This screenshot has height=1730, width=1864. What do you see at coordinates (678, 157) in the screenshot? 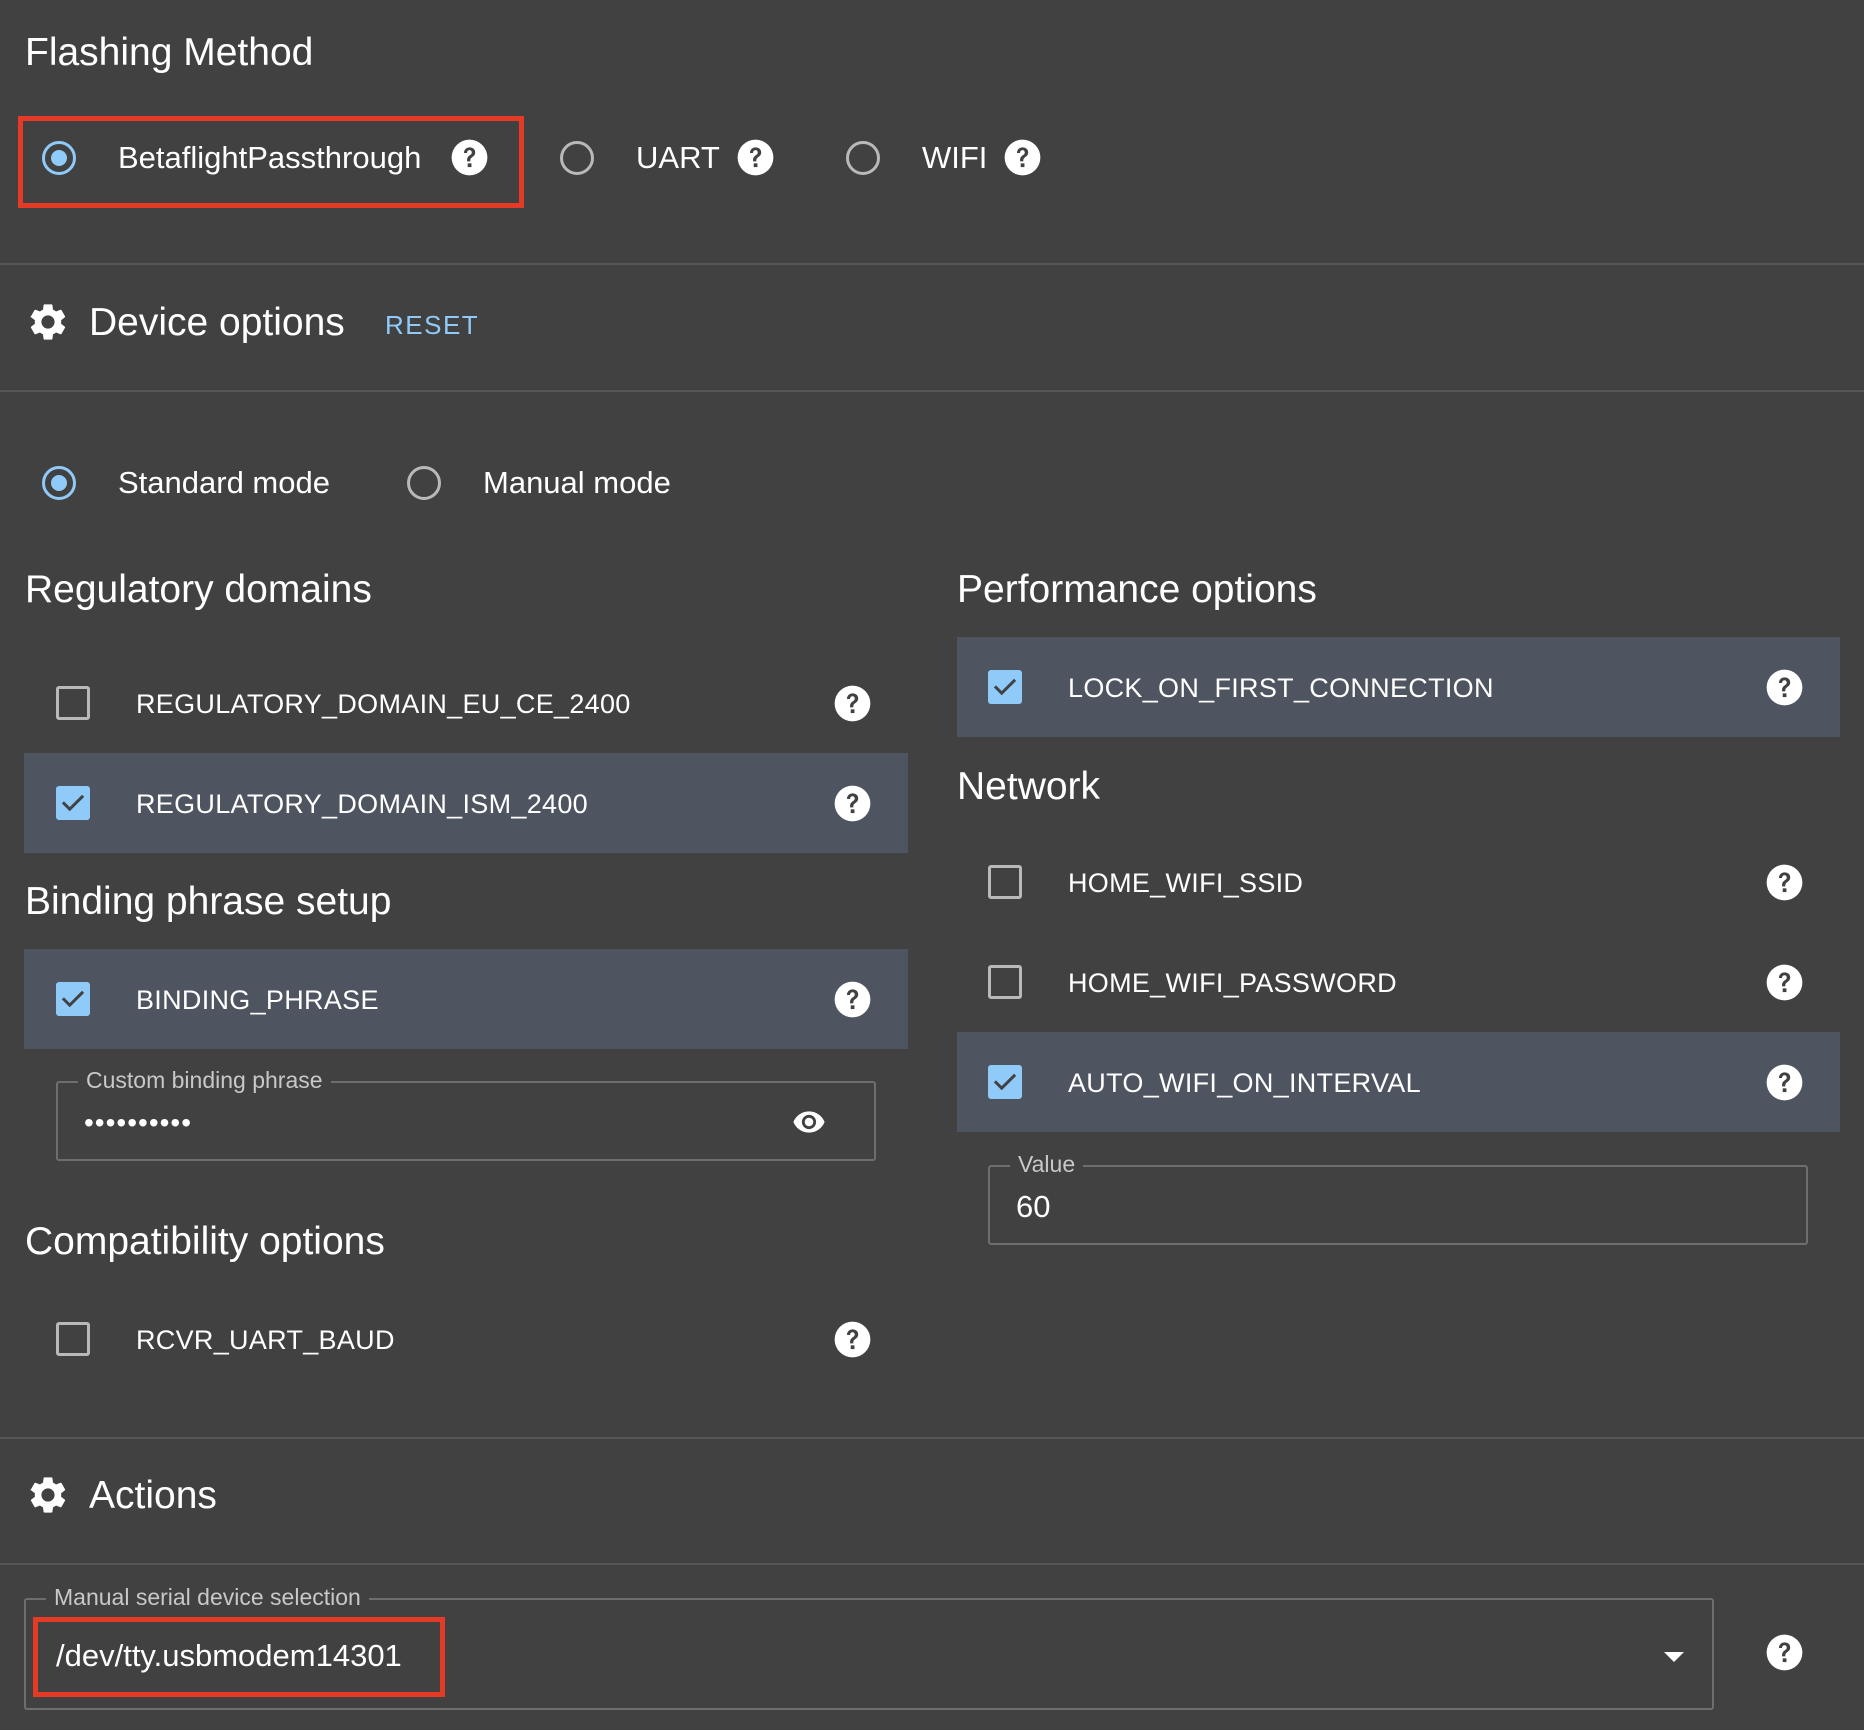
I see `radio-label-uart: UART` at bounding box center [678, 157].